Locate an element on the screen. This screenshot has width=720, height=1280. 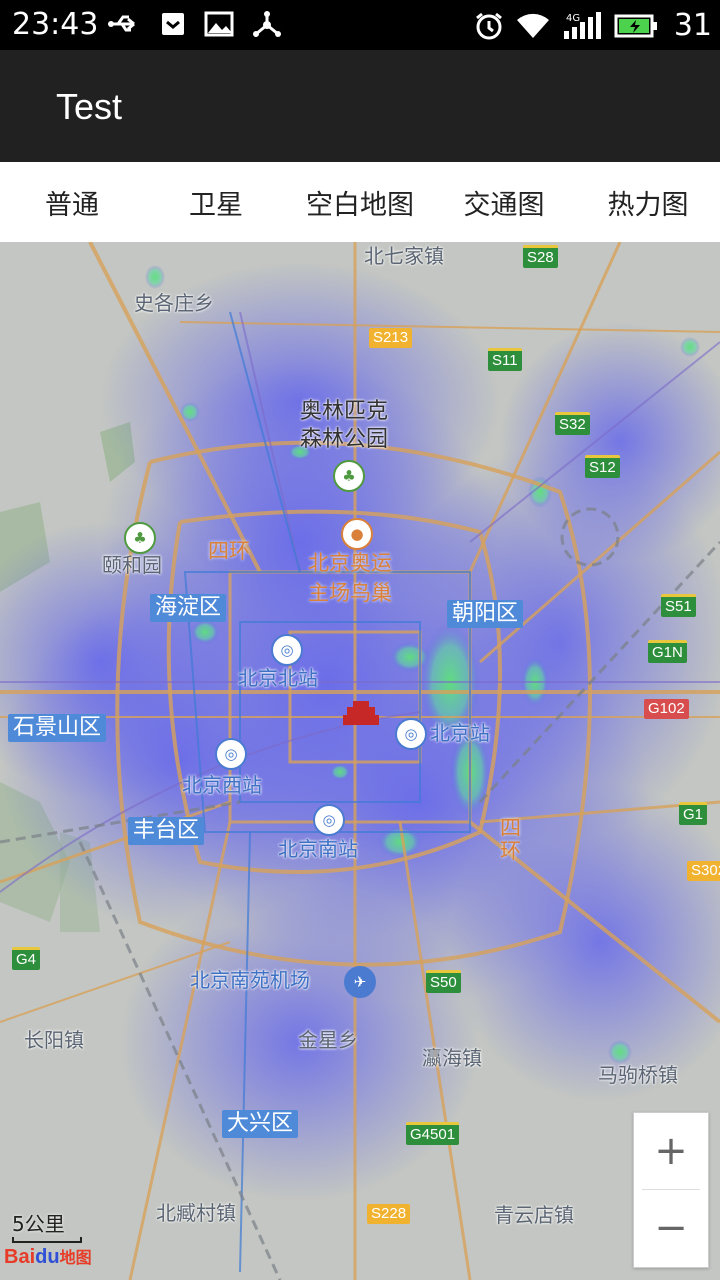
label-fourth-ring-east-2: 环 is located at coordinates (510, 851).